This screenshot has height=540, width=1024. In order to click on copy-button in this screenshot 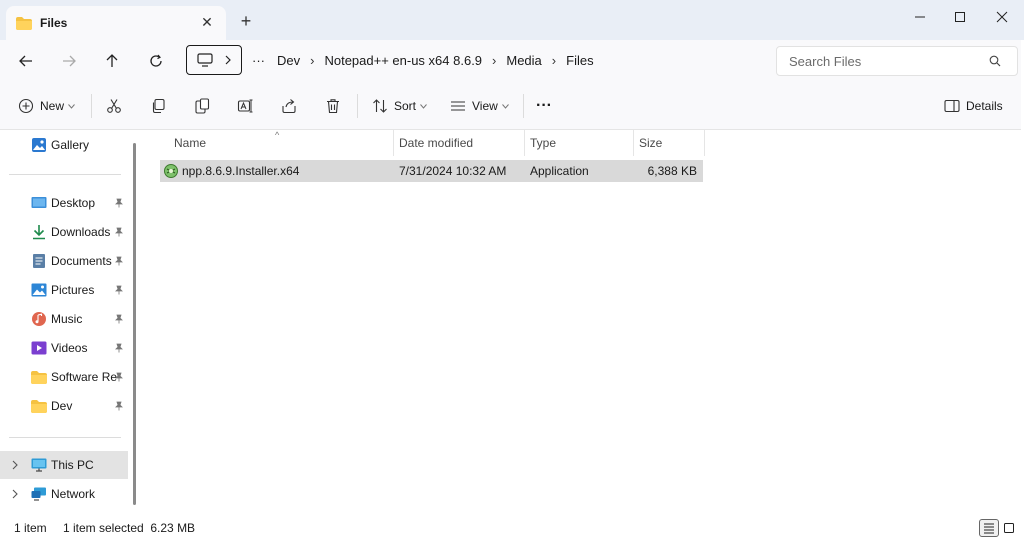, I will do `click(158, 106)`.